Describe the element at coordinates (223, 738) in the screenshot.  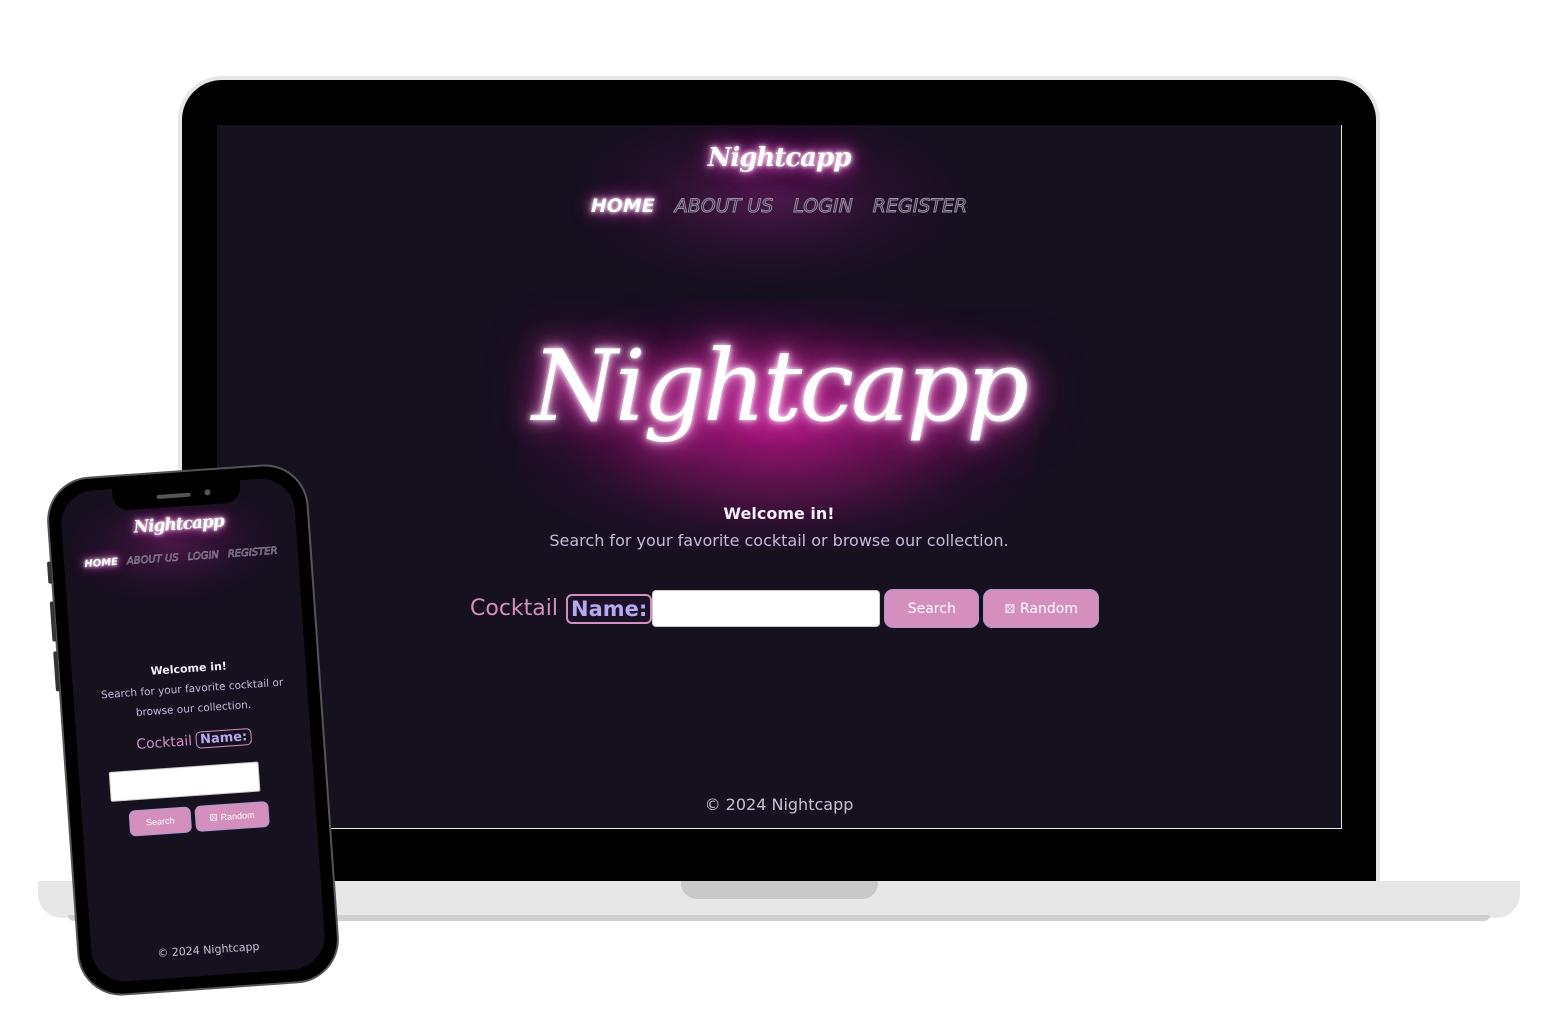
I see `mobile-name-label: Name:` at that location.